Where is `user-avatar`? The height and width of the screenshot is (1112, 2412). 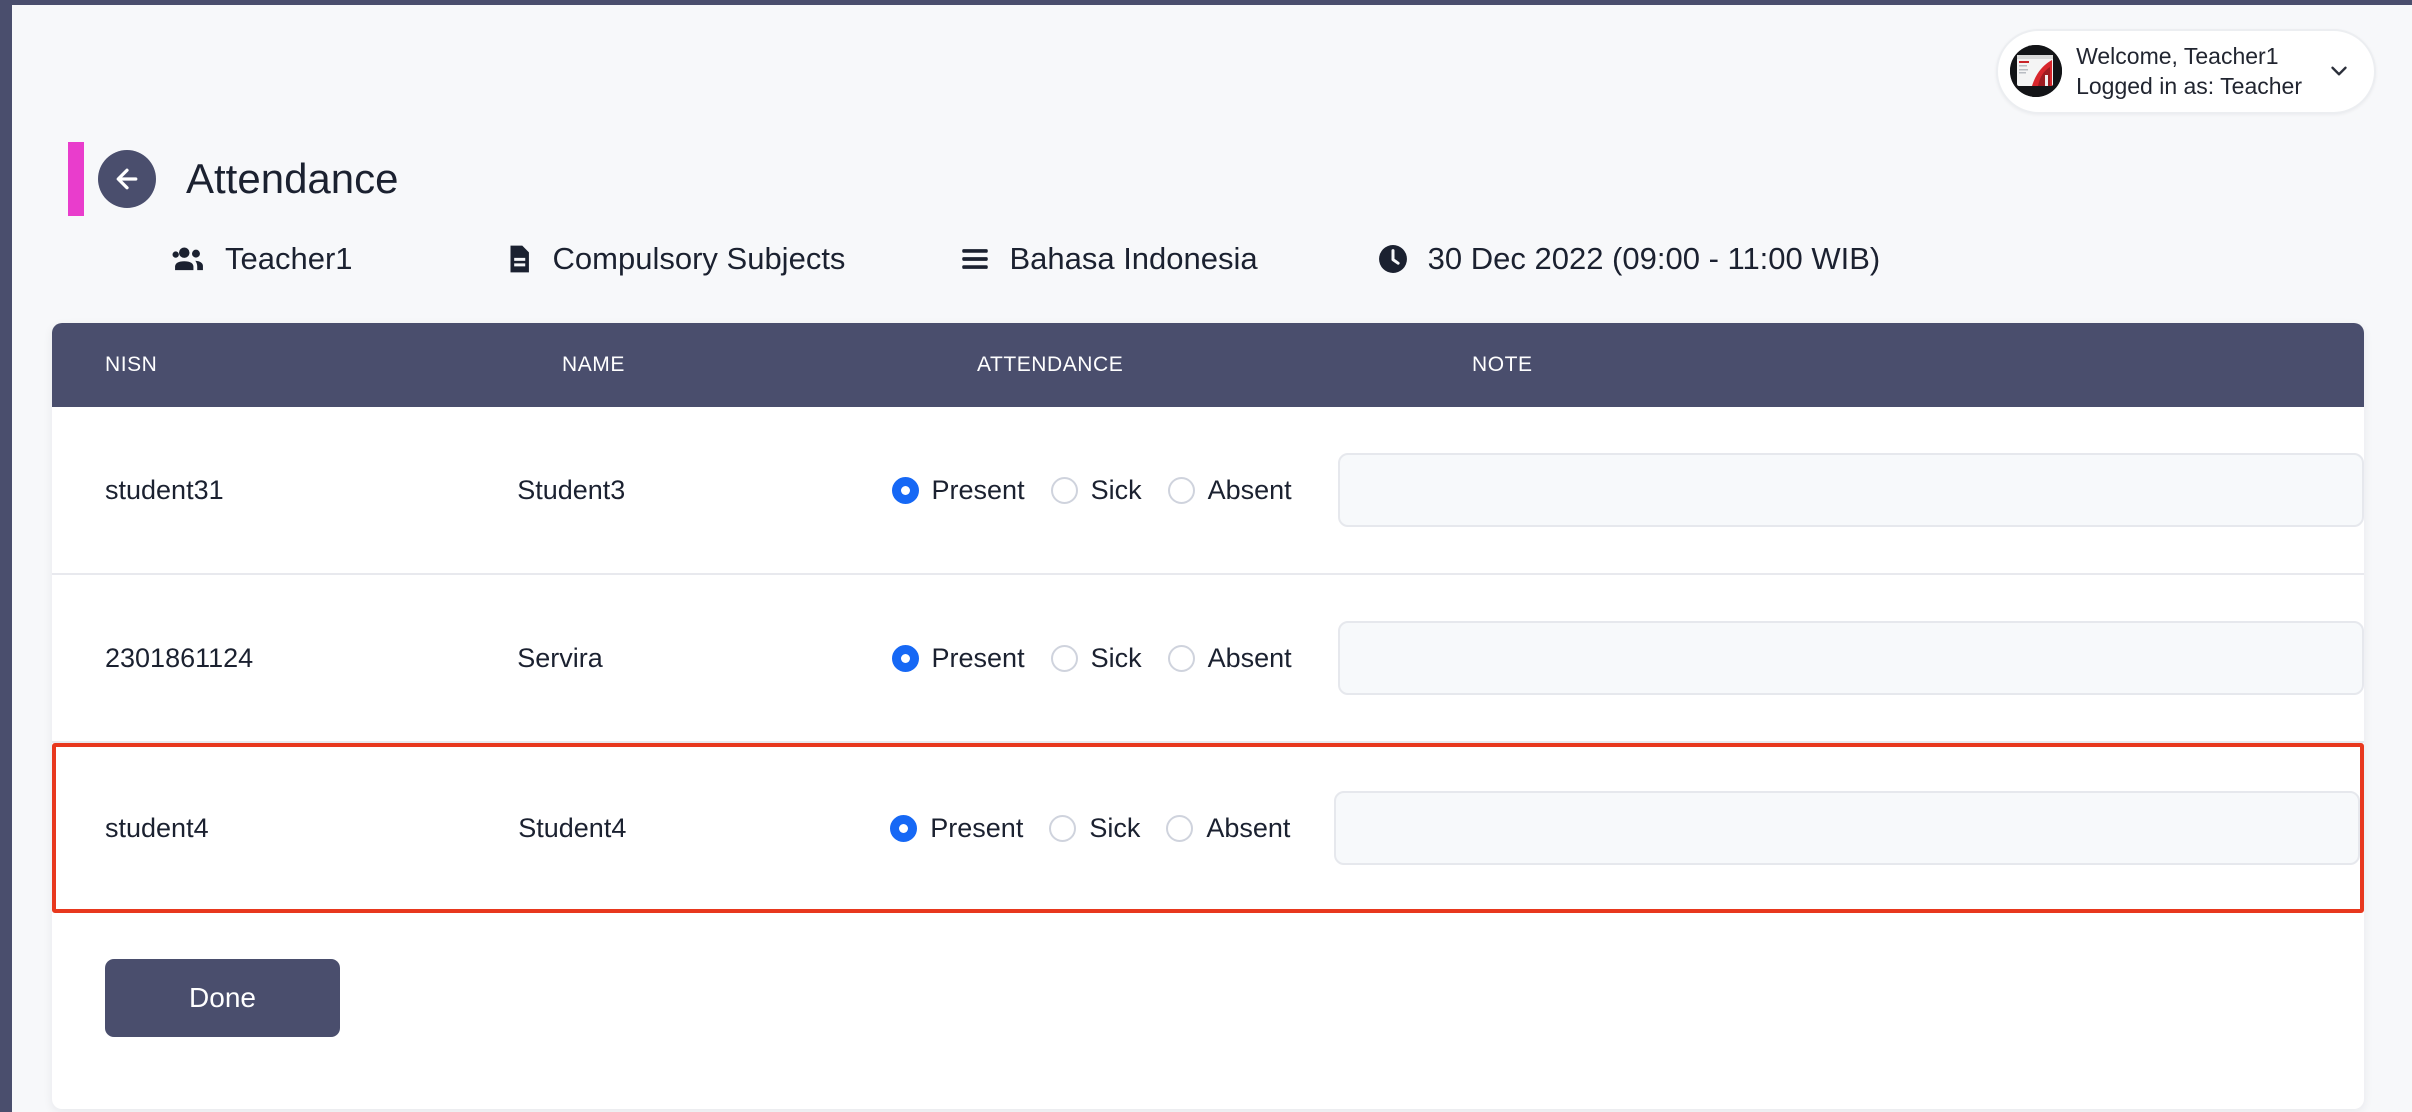
user-avatar is located at coordinates (2036, 71).